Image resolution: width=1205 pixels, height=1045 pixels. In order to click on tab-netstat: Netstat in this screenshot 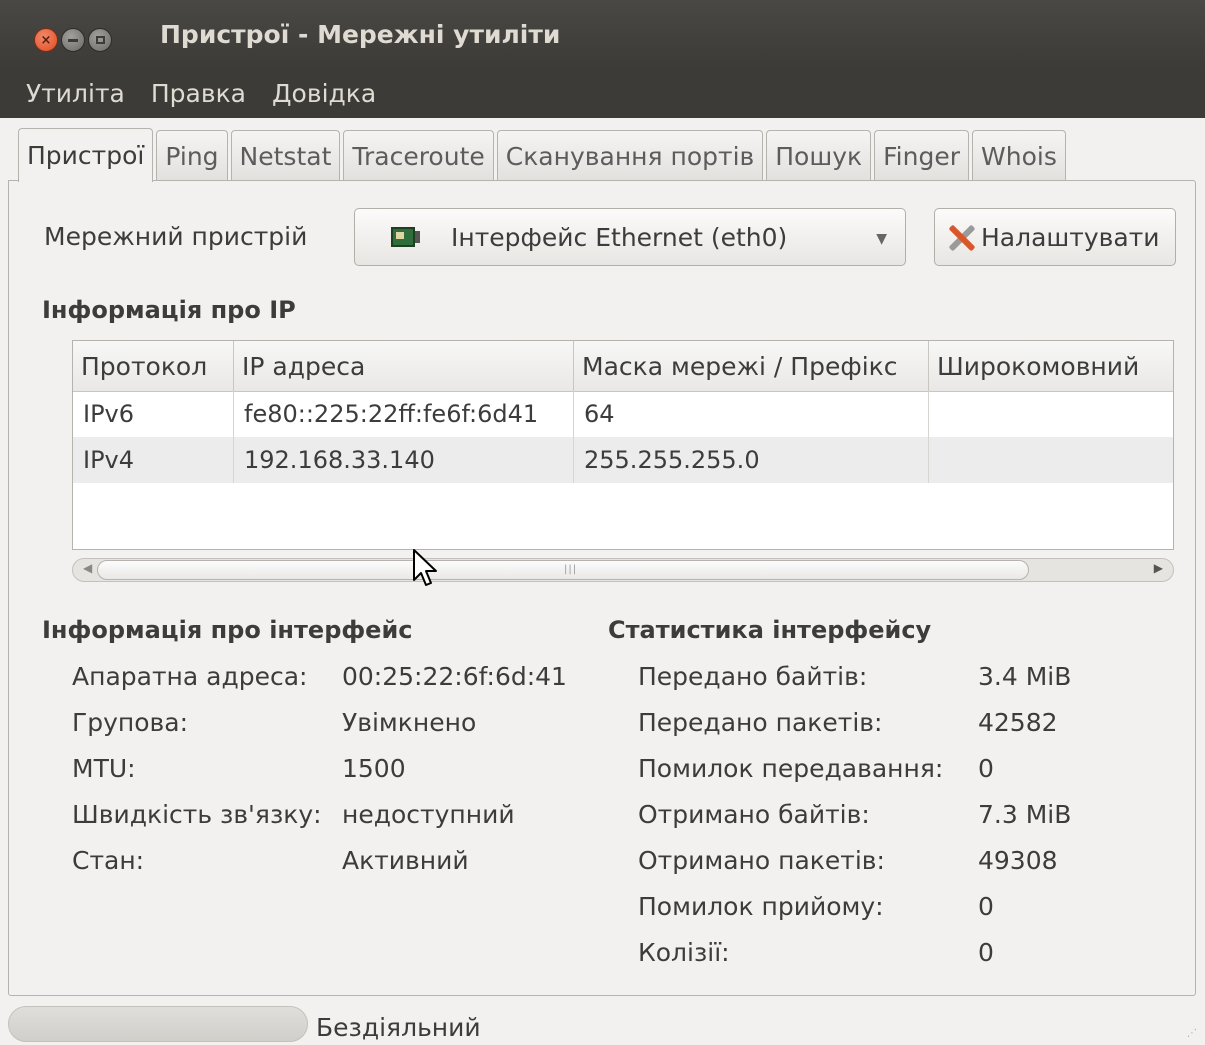, I will do `click(285, 156)`.